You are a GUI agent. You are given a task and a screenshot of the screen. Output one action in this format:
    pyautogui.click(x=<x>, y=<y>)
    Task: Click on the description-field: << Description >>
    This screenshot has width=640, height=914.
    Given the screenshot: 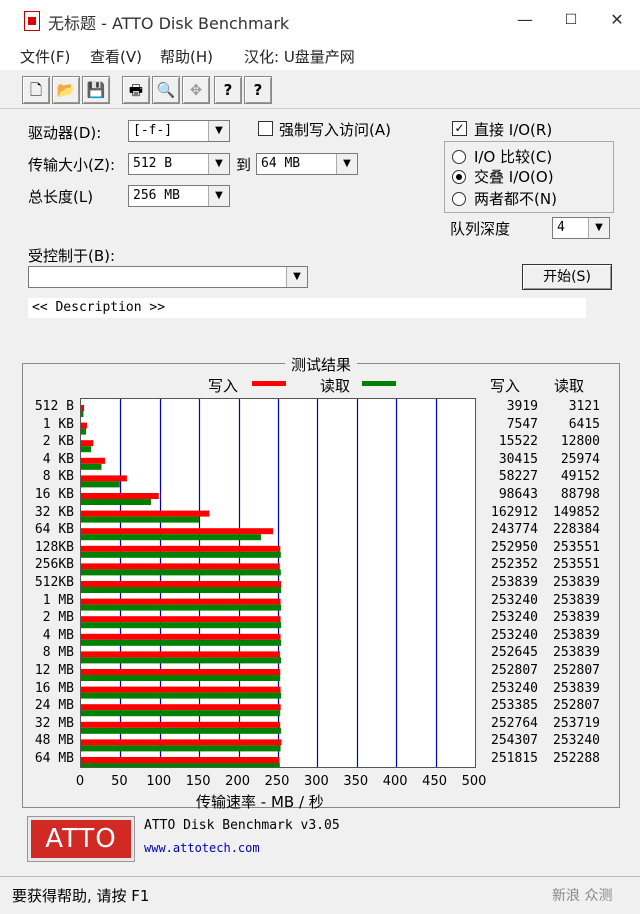 What is the action you would take?
    pyautogui.click(x=307, y=308)
    